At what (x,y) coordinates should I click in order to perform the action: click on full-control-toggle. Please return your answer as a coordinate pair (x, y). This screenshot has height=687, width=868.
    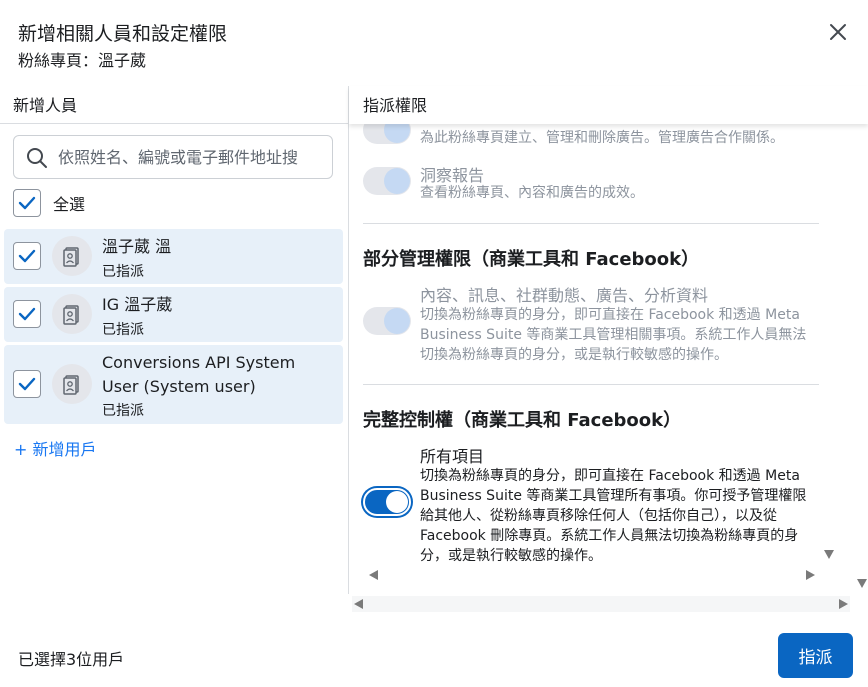
    Looking at the image, I should click on (387, 502).